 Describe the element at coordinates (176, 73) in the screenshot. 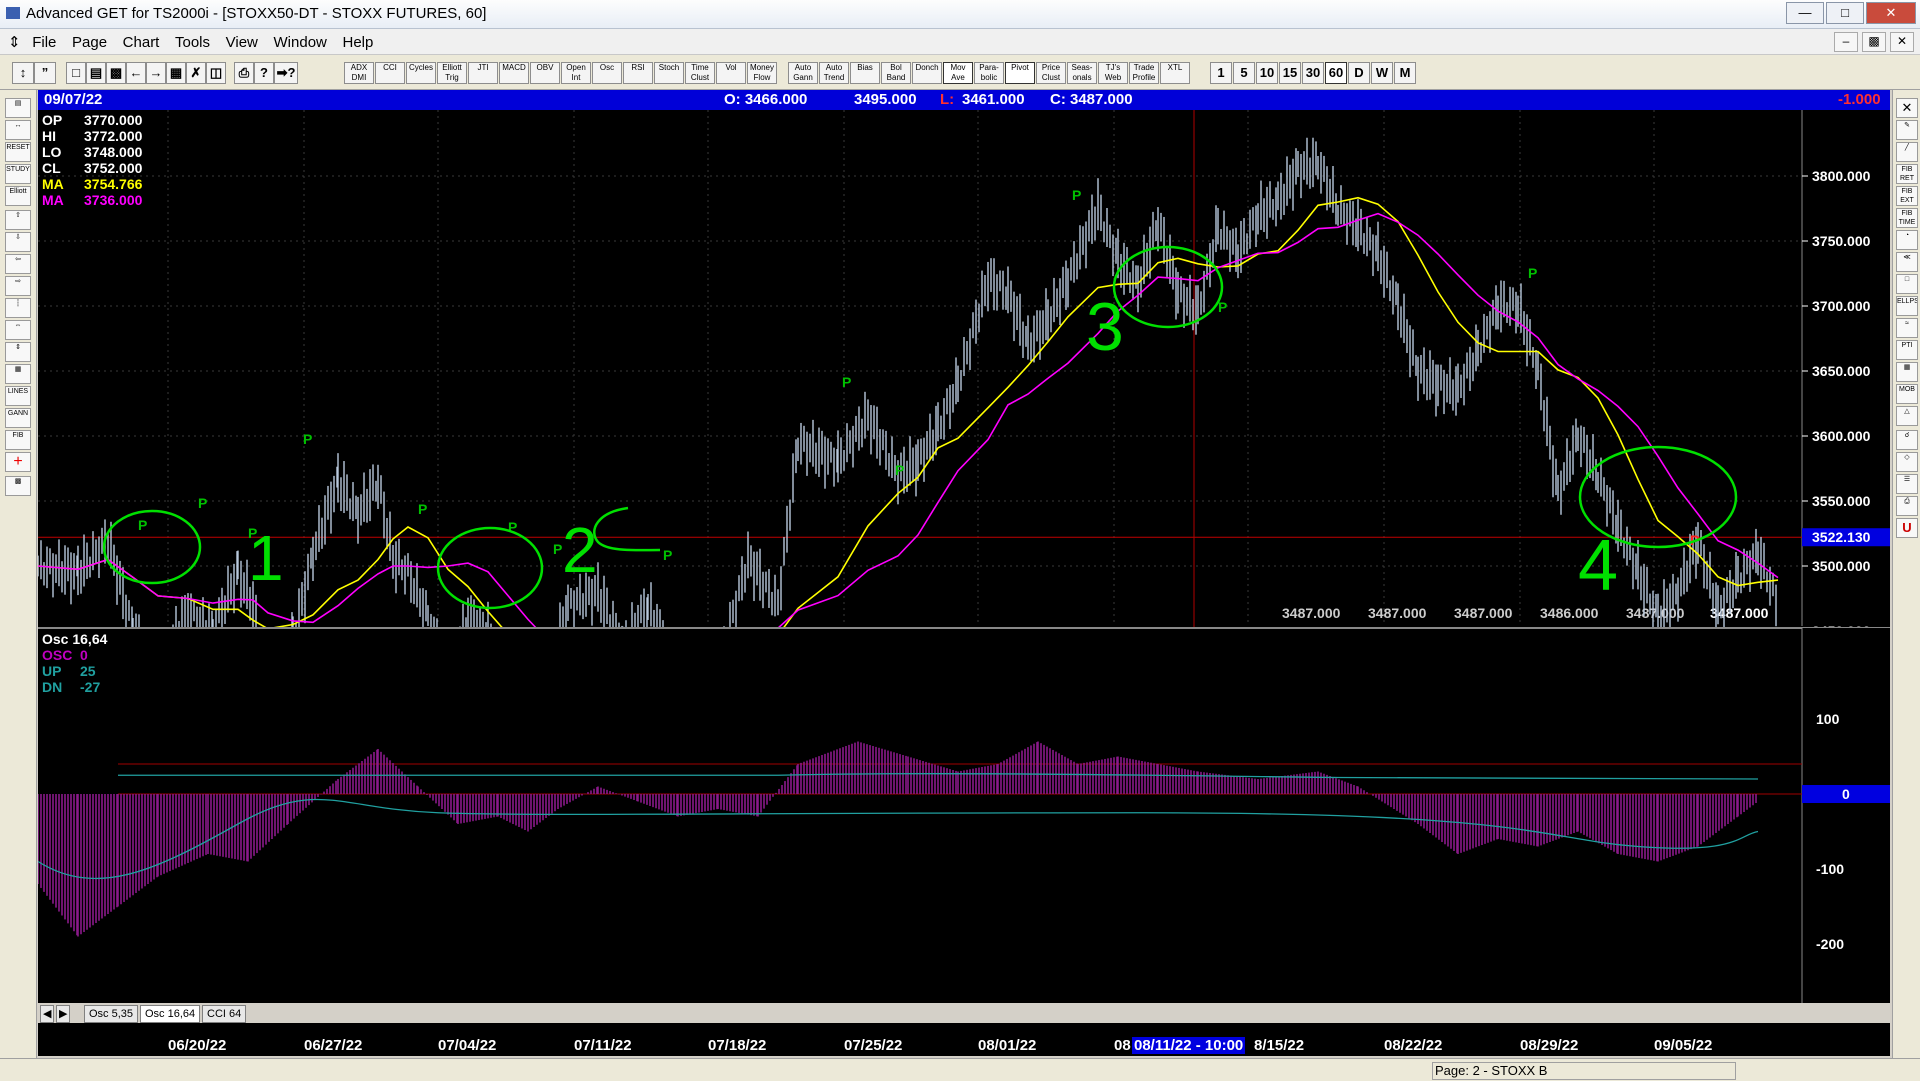

I see `grid-button: ▦` at that location.